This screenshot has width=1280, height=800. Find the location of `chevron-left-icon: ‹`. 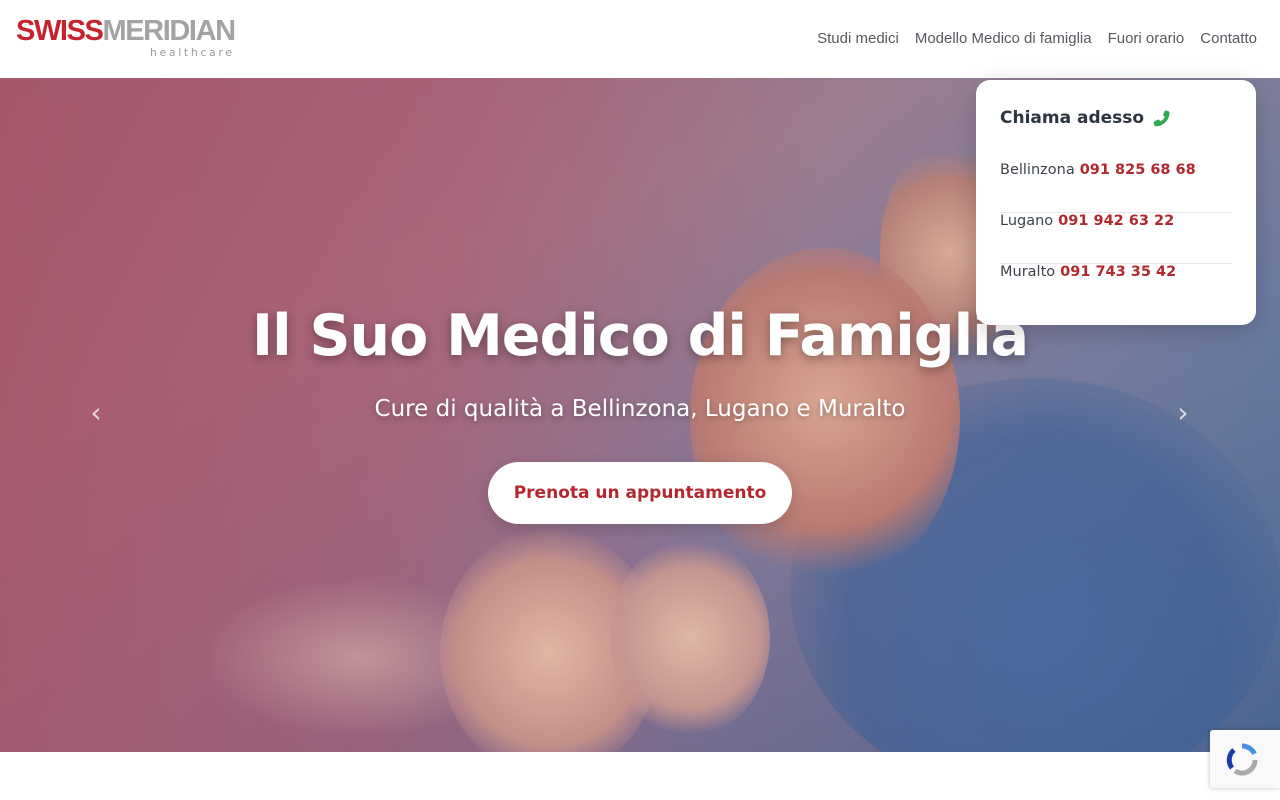

chevron-left-icon: ‹ is located at coordinates (96, 413).